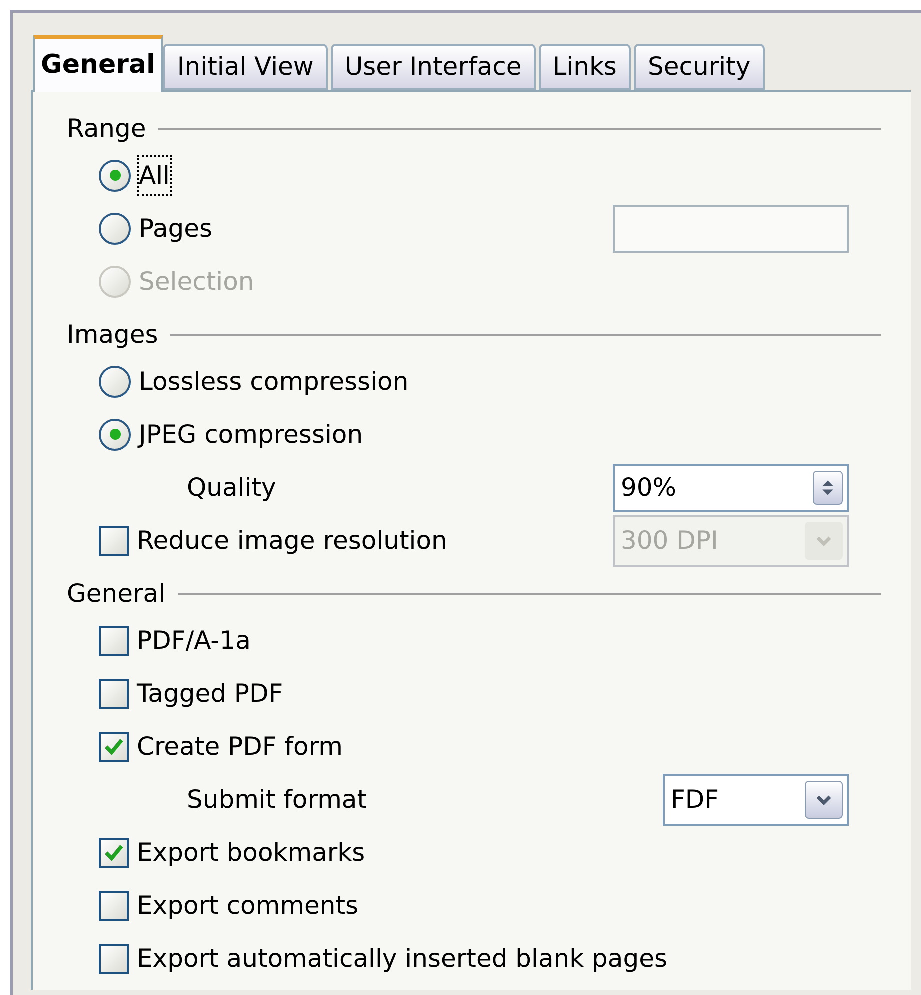 Image resolution: width=921 pixels, height=995 pixels. I want to click on radio-label: All, so click(154, 175).